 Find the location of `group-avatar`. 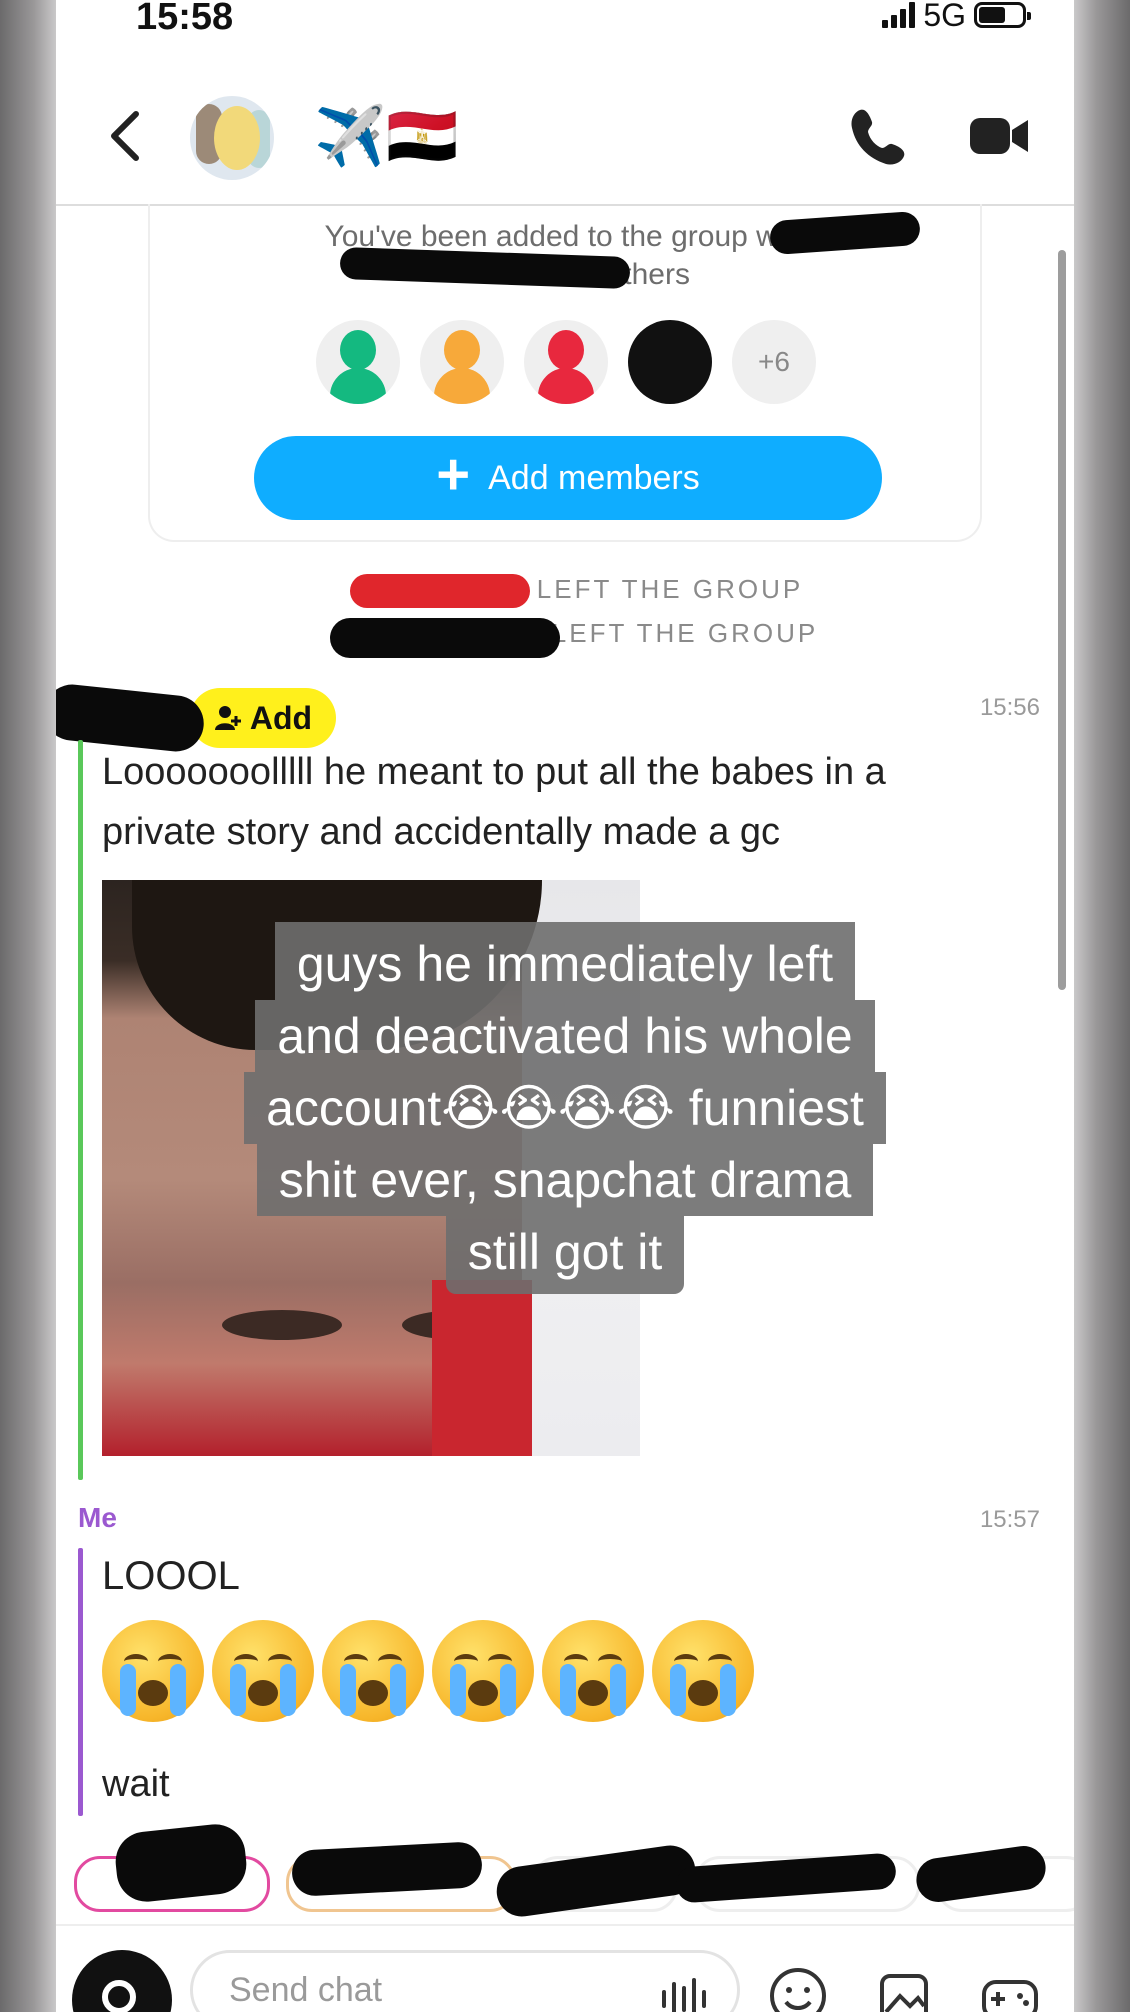

group-avatar is located at coordinates (232, 138).